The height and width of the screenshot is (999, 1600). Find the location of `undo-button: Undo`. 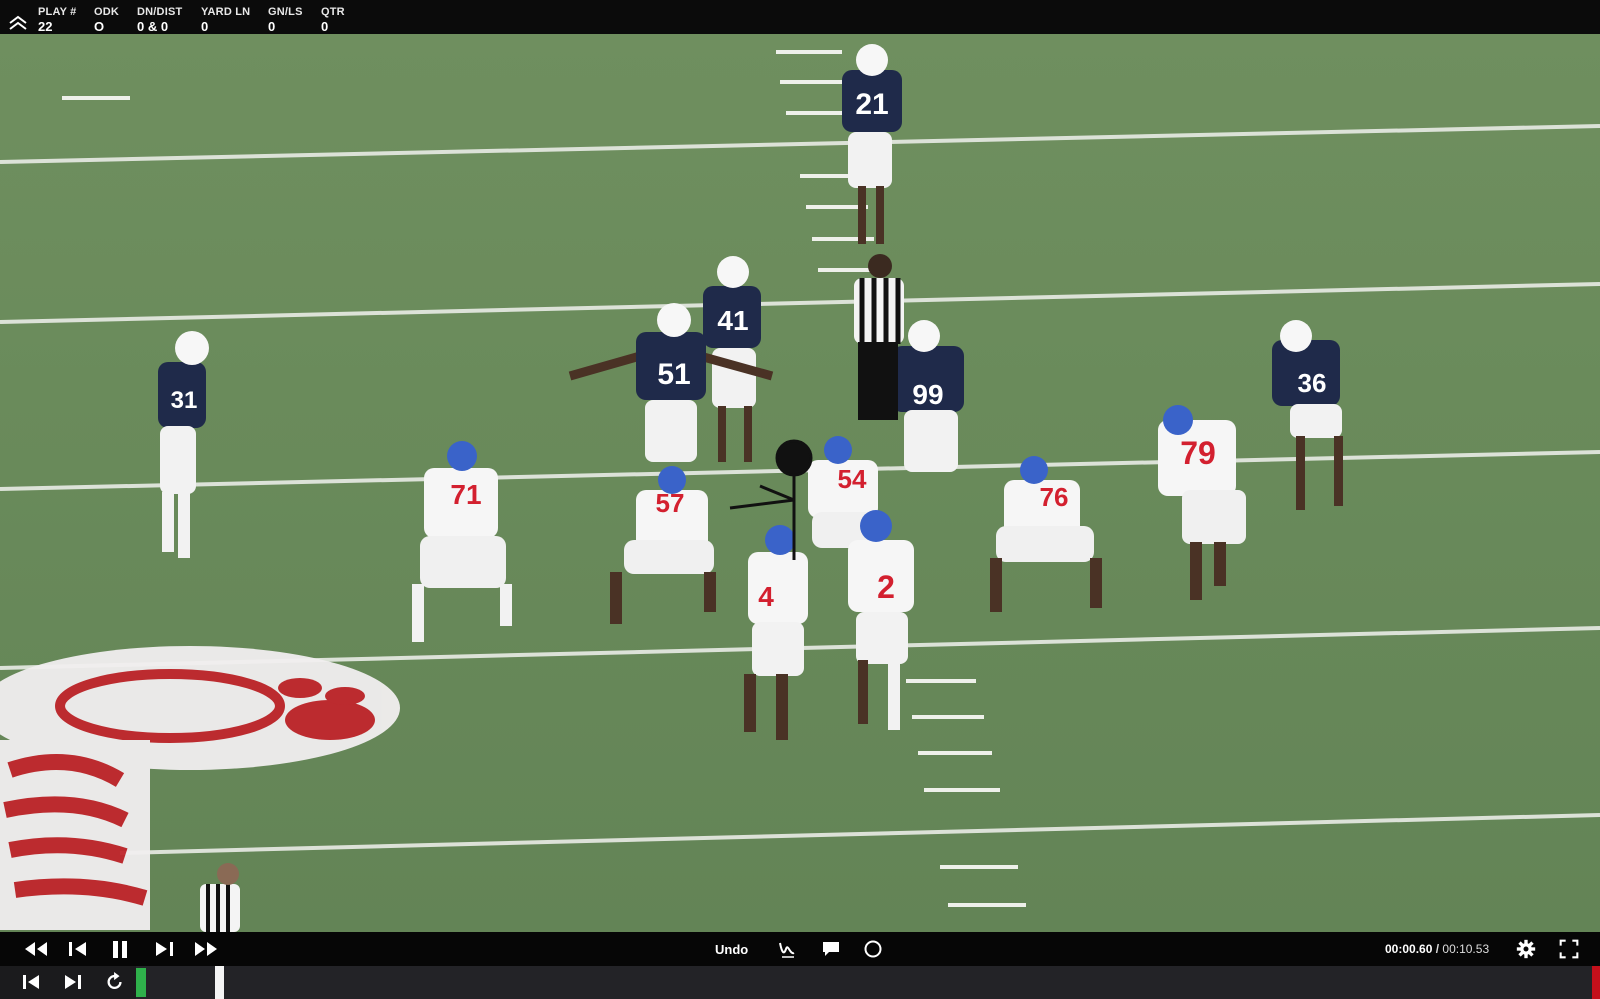

undo-button: Undo is located at coordinates (731, 949).